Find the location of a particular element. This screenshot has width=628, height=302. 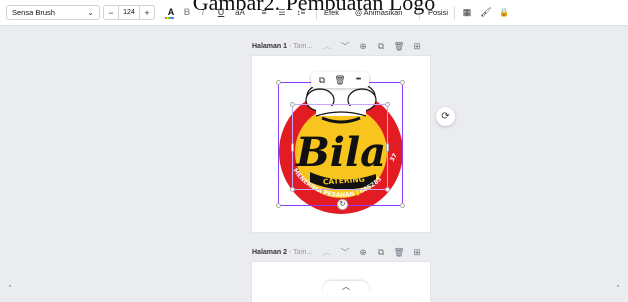

effects-button: Efek is located at coordinates (331, 12).